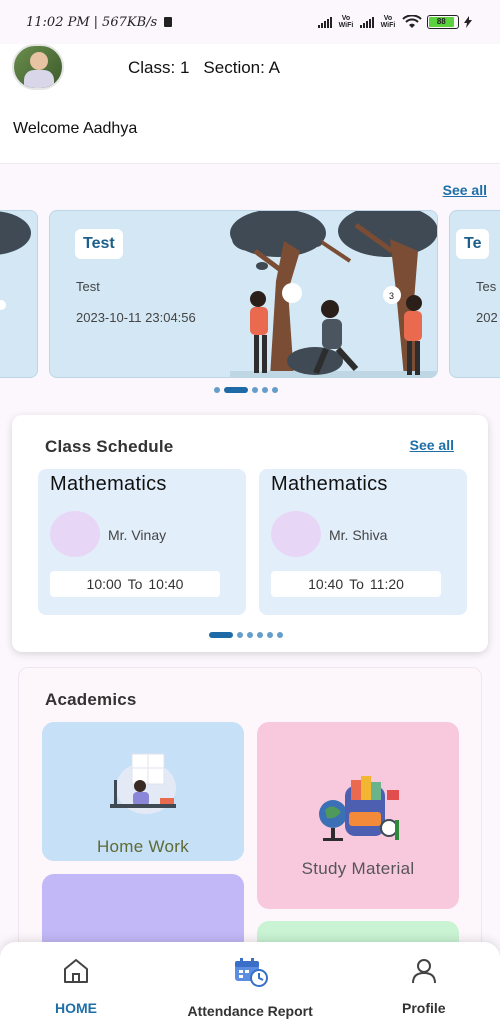  Describe the element at coordinates (58, 22) in the screenshot. I see `status-time: 11:02 PM` at that location.